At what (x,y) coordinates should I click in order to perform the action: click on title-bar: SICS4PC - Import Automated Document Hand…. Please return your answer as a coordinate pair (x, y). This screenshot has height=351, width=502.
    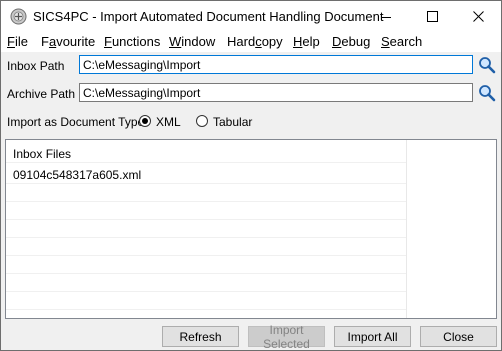
    Looking at the image, I should click on (251, 16).